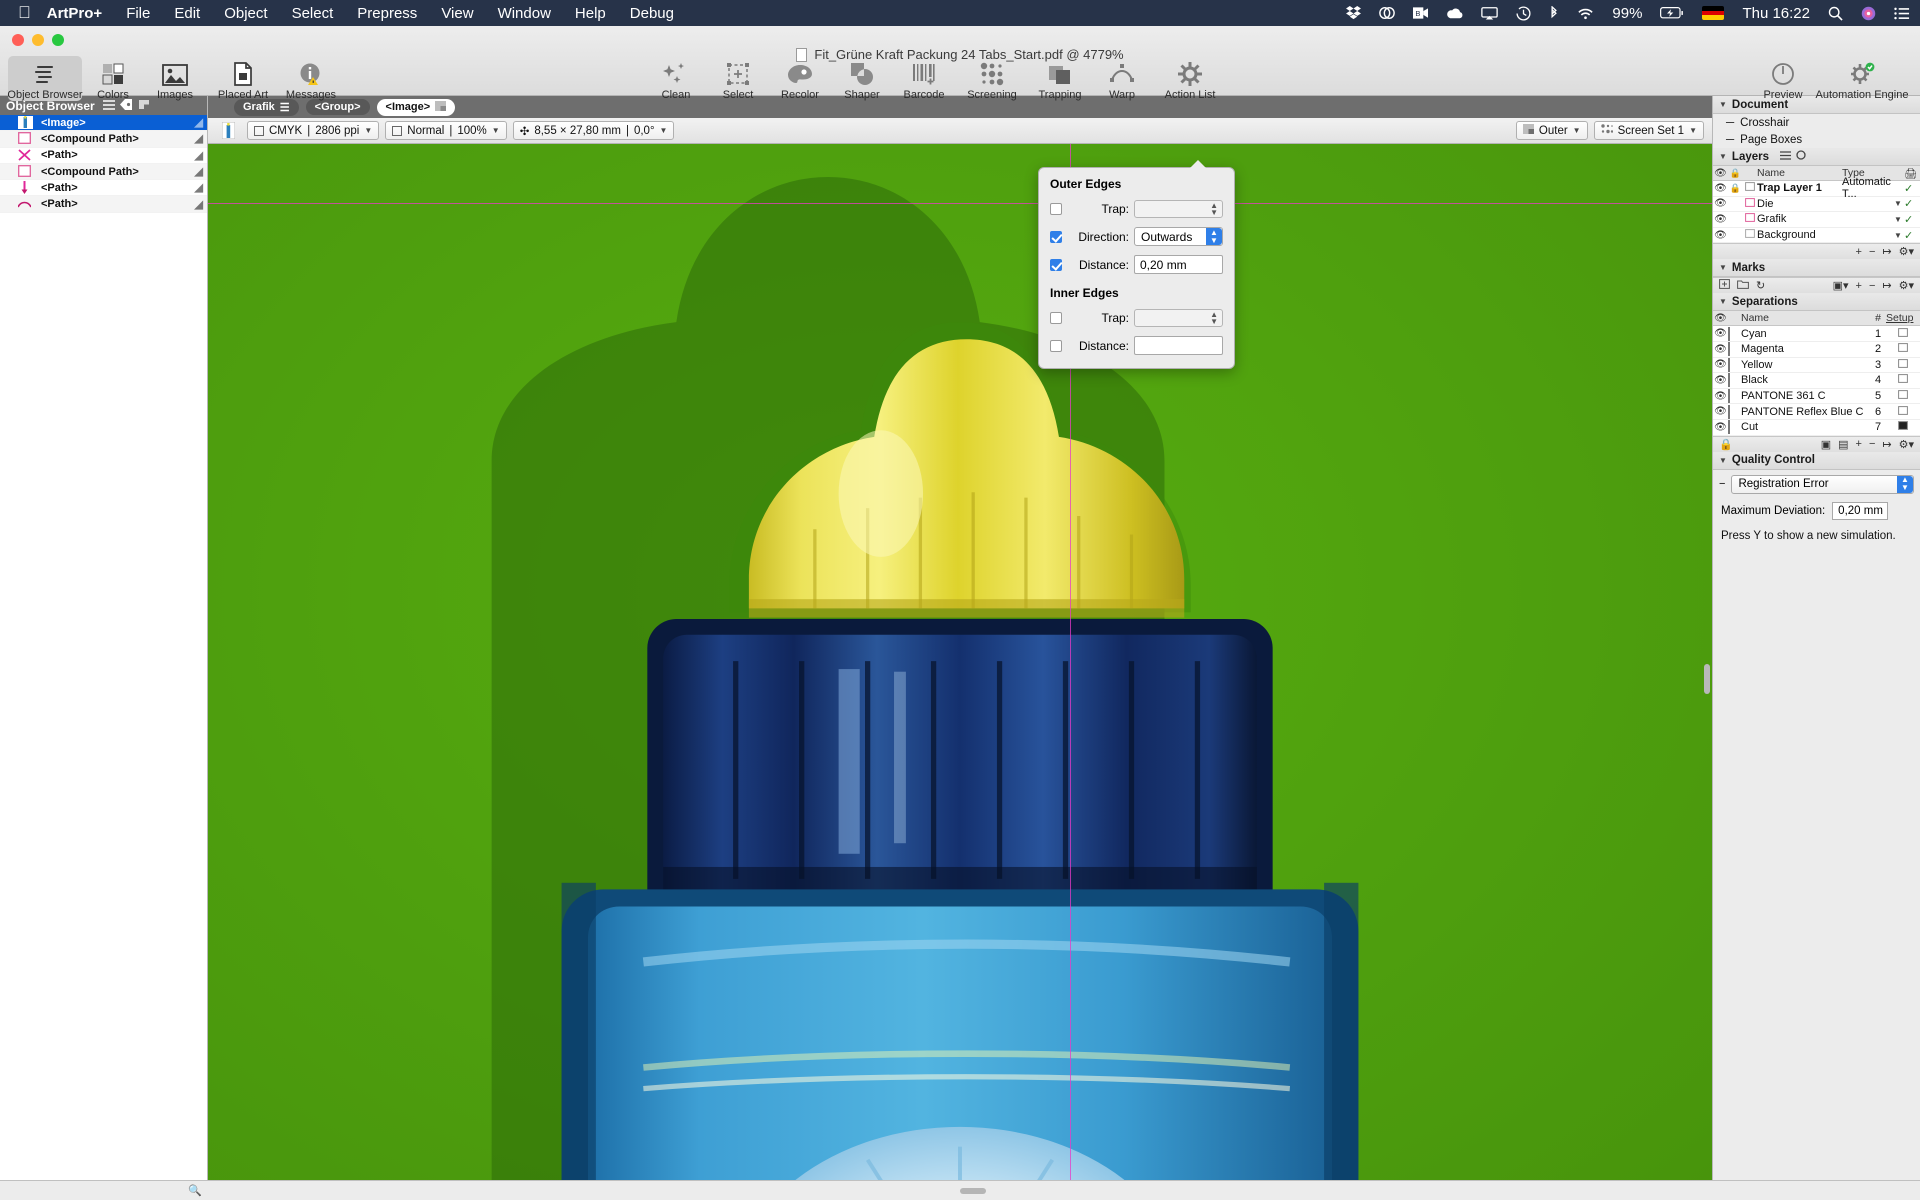 The width and height of the screenshot is (1920, 1200). Describe the element at coordinates (1816, 460) in the screenshot. I see `section-header-quality-control: ▼ Quality Control` at that location.